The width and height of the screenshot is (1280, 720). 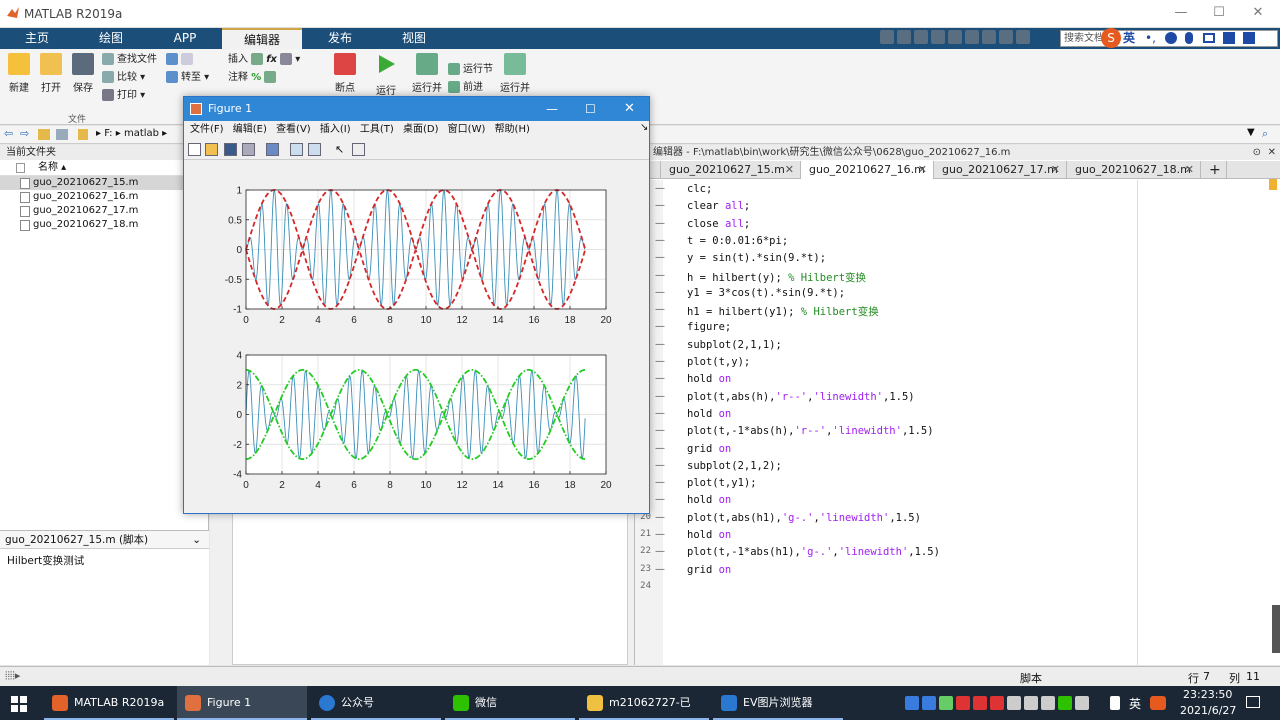 What do you see at coordinates (51, 73) in the screenshot?
I see `open-button: 打开` at bounding box center [51, 73].